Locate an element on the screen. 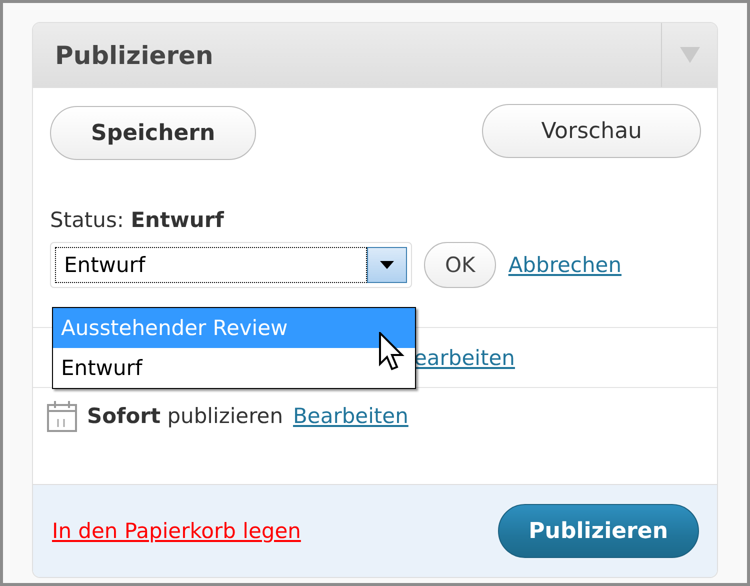 This screenshot has width=750, height=586. triangle-down-icon is located at coordinates (690, 55).